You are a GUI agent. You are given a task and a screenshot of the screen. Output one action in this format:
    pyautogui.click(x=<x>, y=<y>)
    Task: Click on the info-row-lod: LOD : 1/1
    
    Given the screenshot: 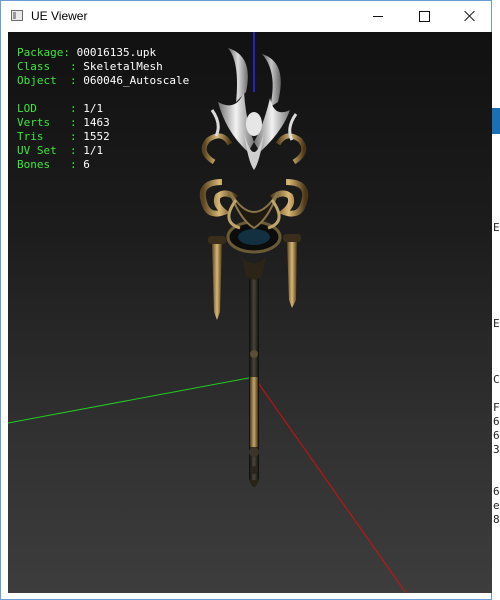 What is the action you would take?
    pyautogui.click(x=60, y=108)
    